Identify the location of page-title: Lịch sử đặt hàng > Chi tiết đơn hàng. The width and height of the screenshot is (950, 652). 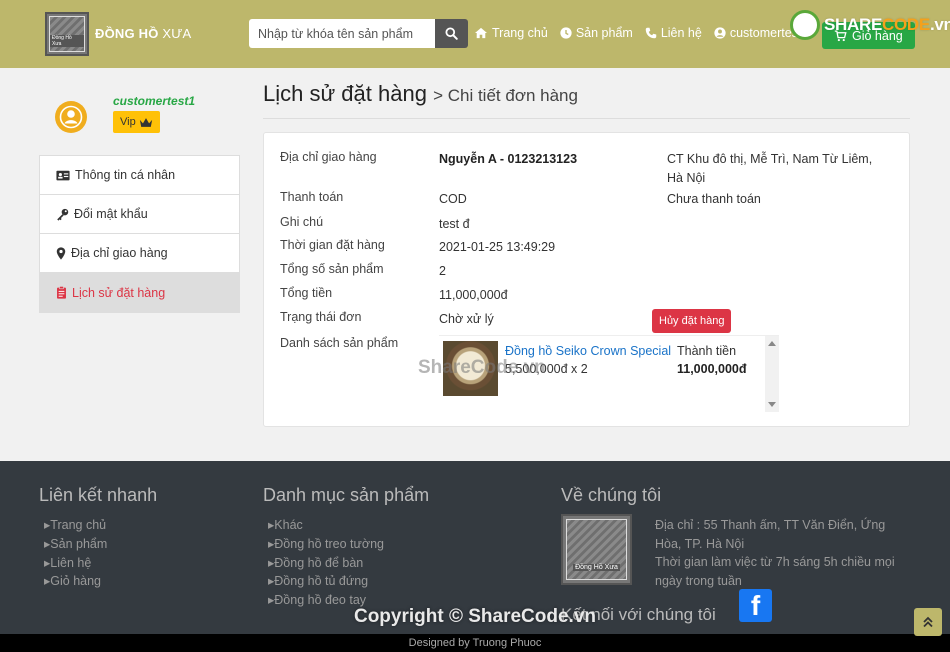
(420, 94).